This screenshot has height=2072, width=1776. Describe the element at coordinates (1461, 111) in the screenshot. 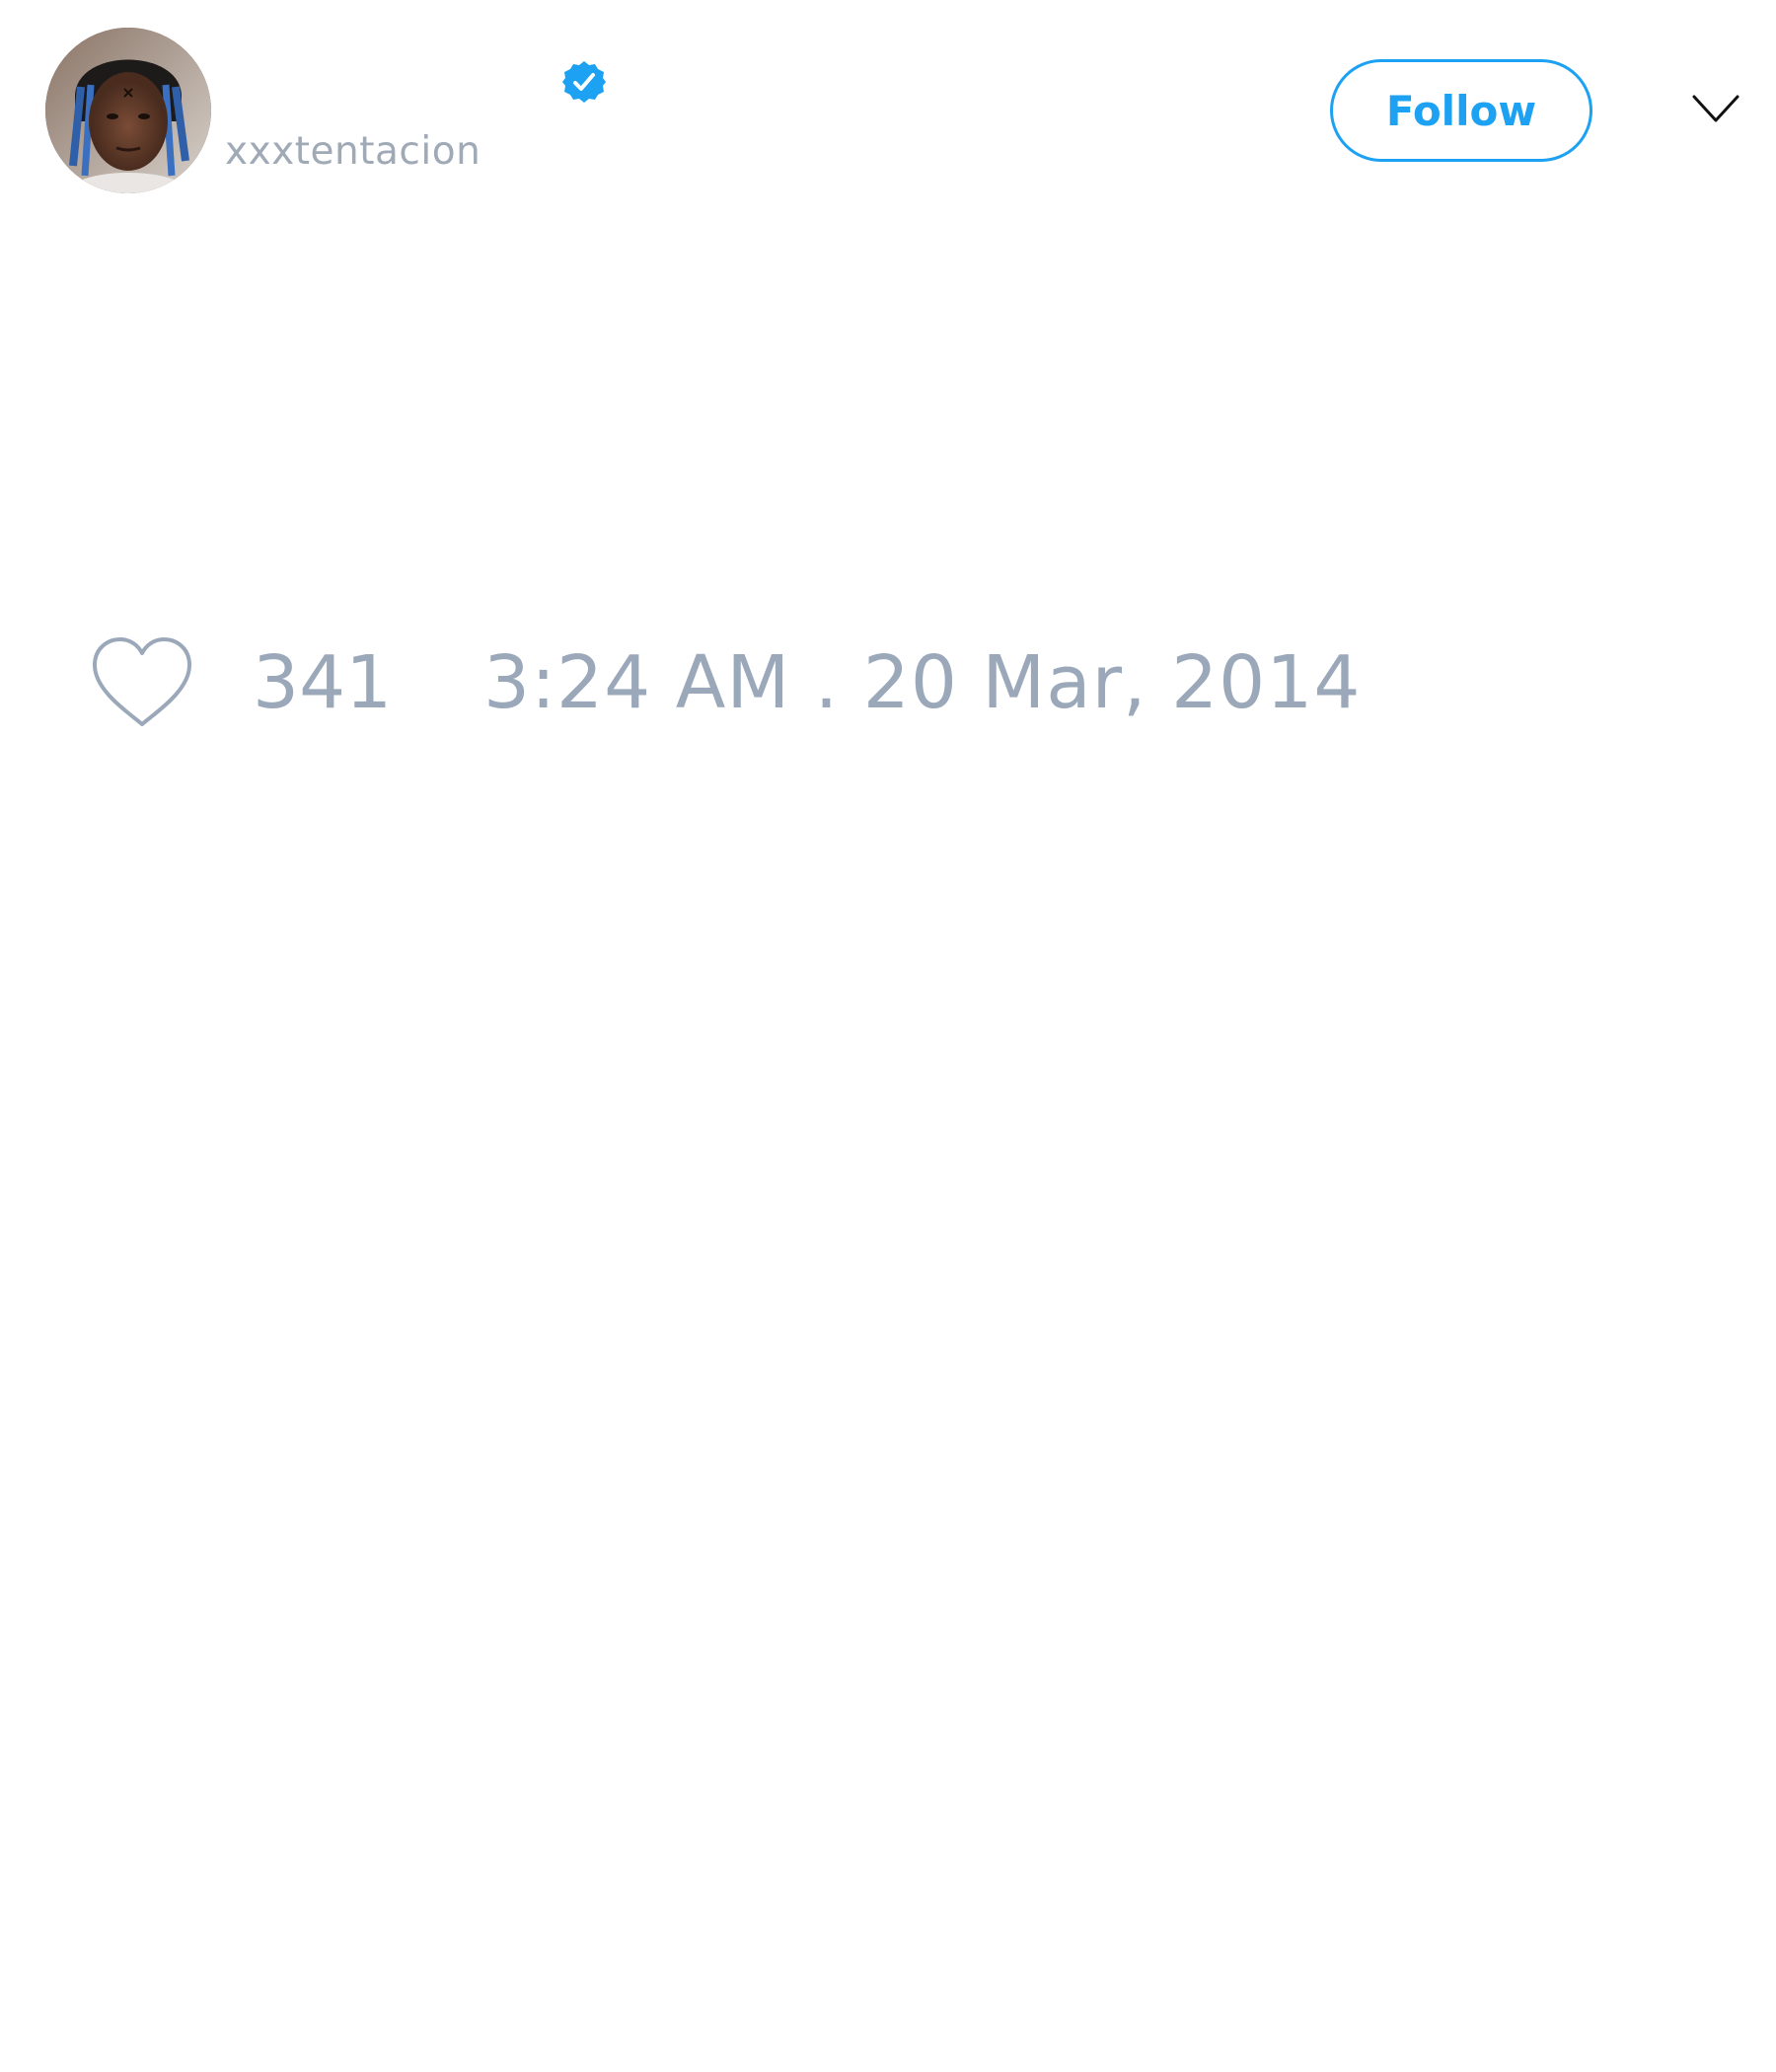

I see `follow-button: Follow` at that location.